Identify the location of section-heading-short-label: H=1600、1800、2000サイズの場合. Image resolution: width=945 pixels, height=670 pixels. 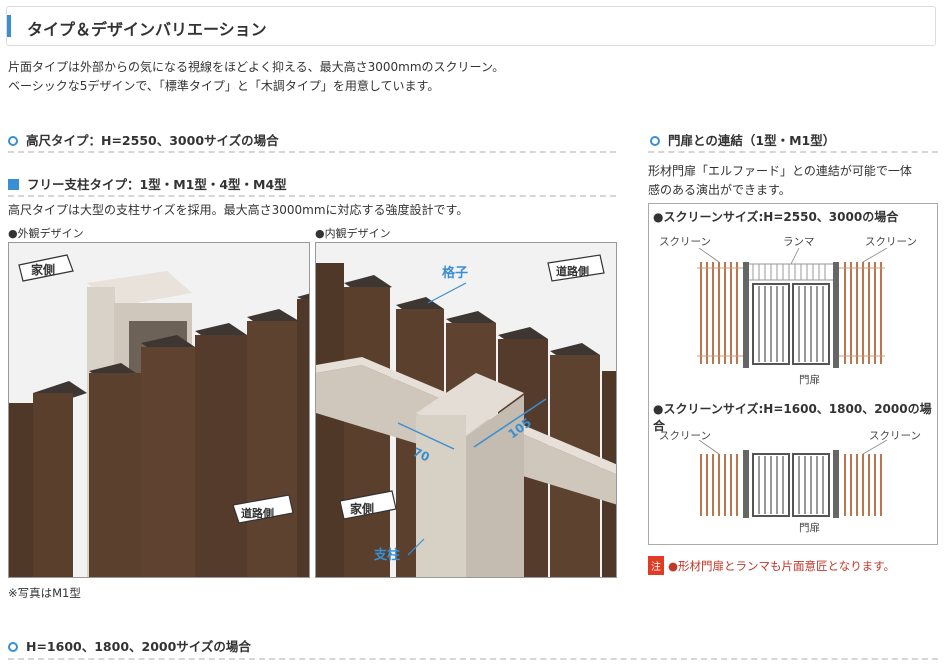
(138, 646).